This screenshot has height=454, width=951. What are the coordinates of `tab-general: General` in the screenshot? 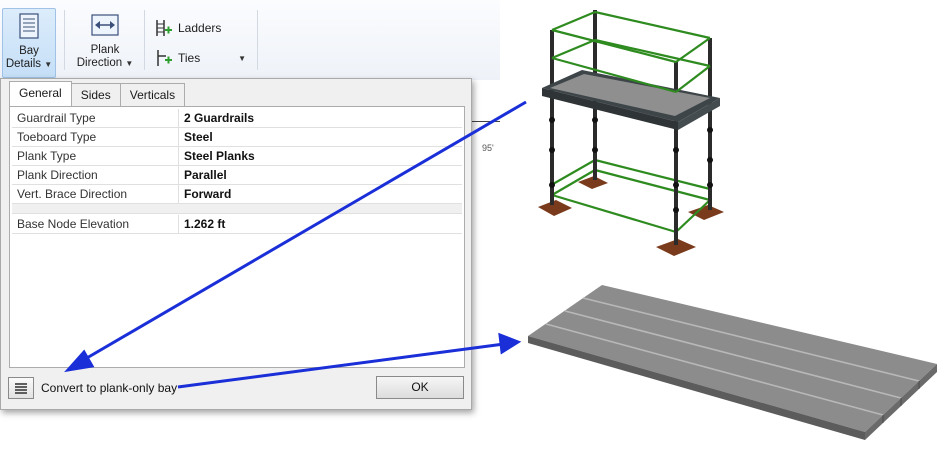 It's located at (40, 93).